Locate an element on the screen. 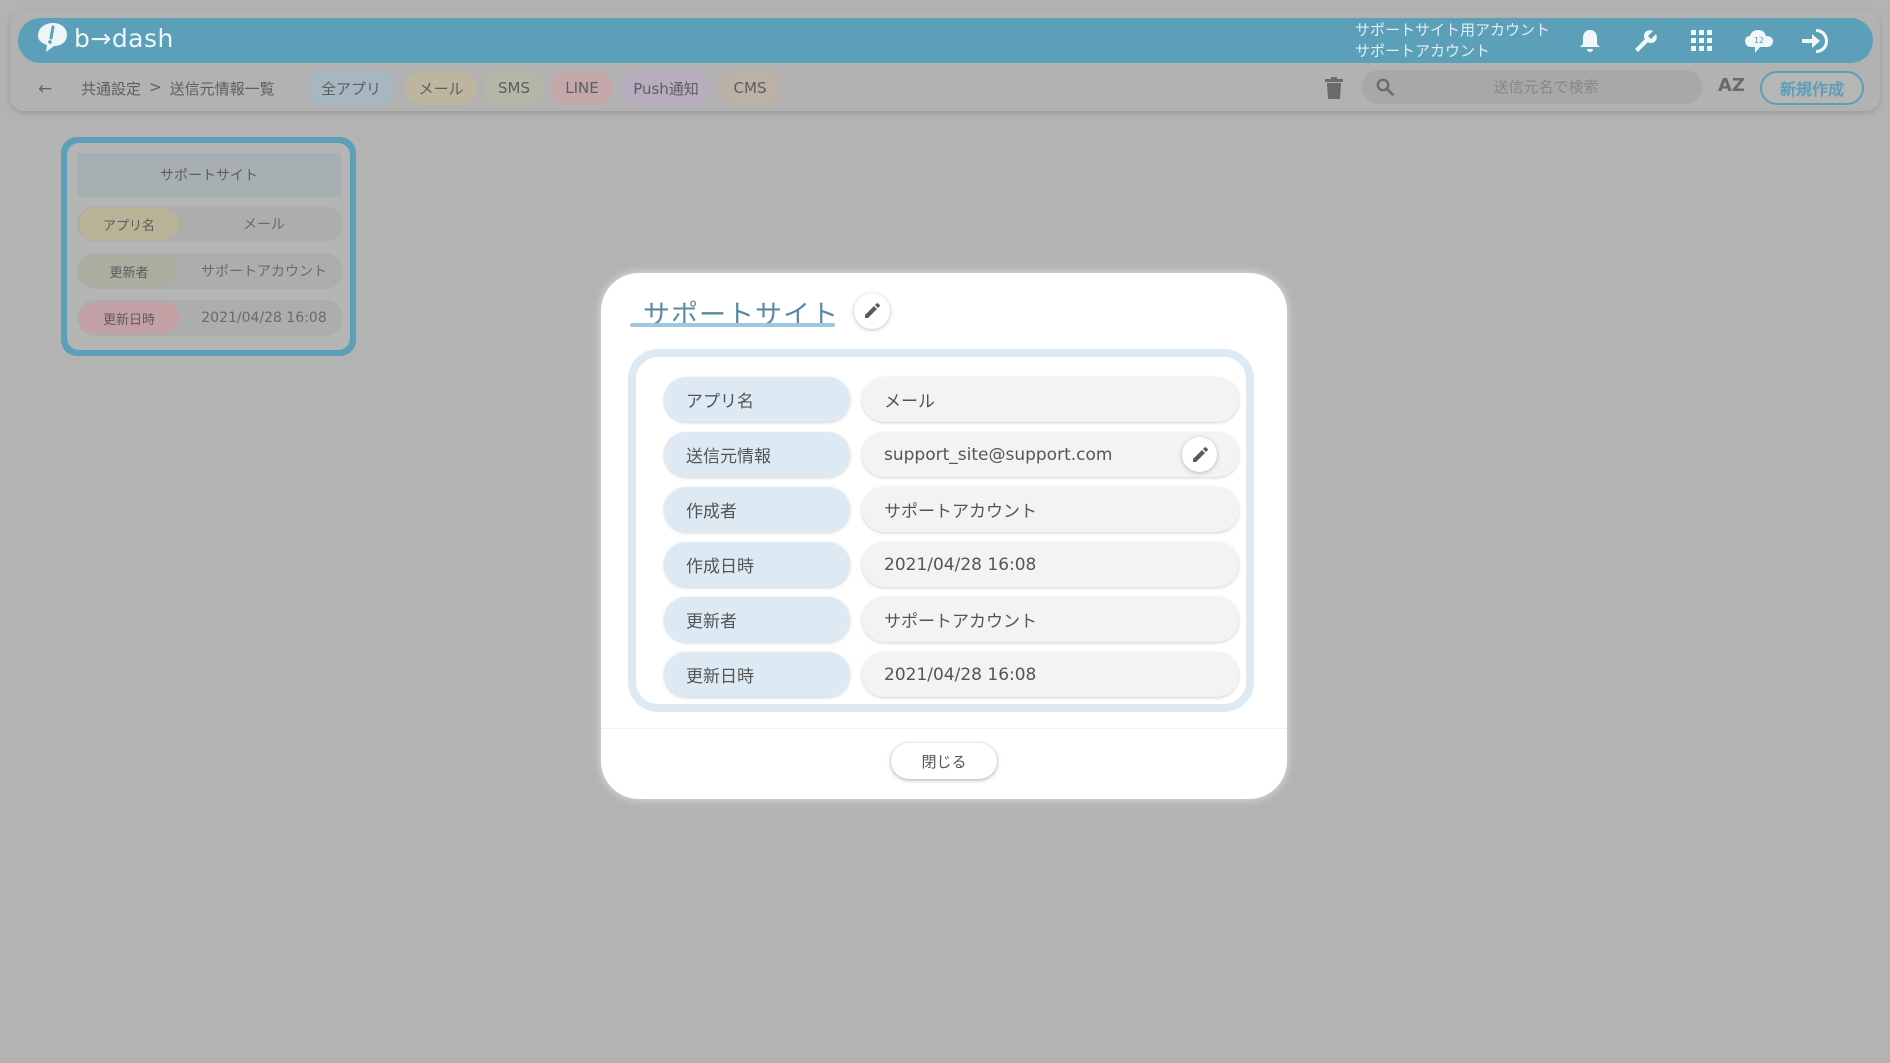 The width and height of the screenshot is (1890, 1063). trash-icon is located at coordinates (1334, 90).